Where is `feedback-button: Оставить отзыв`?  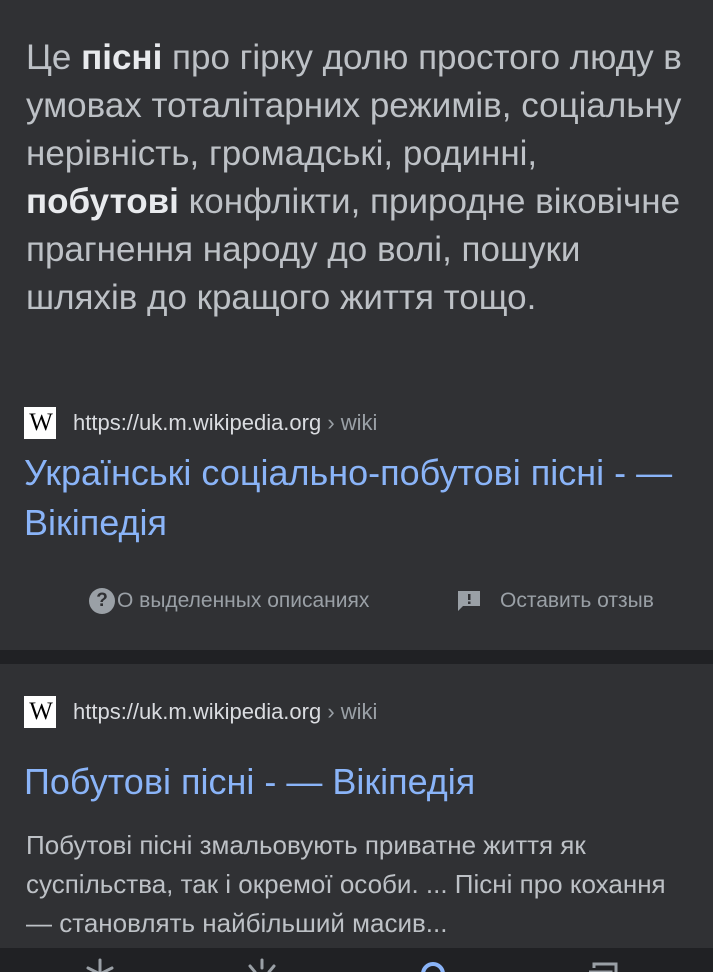
feedback-button: Оставить отзыв is located at coordinates (555, 601).